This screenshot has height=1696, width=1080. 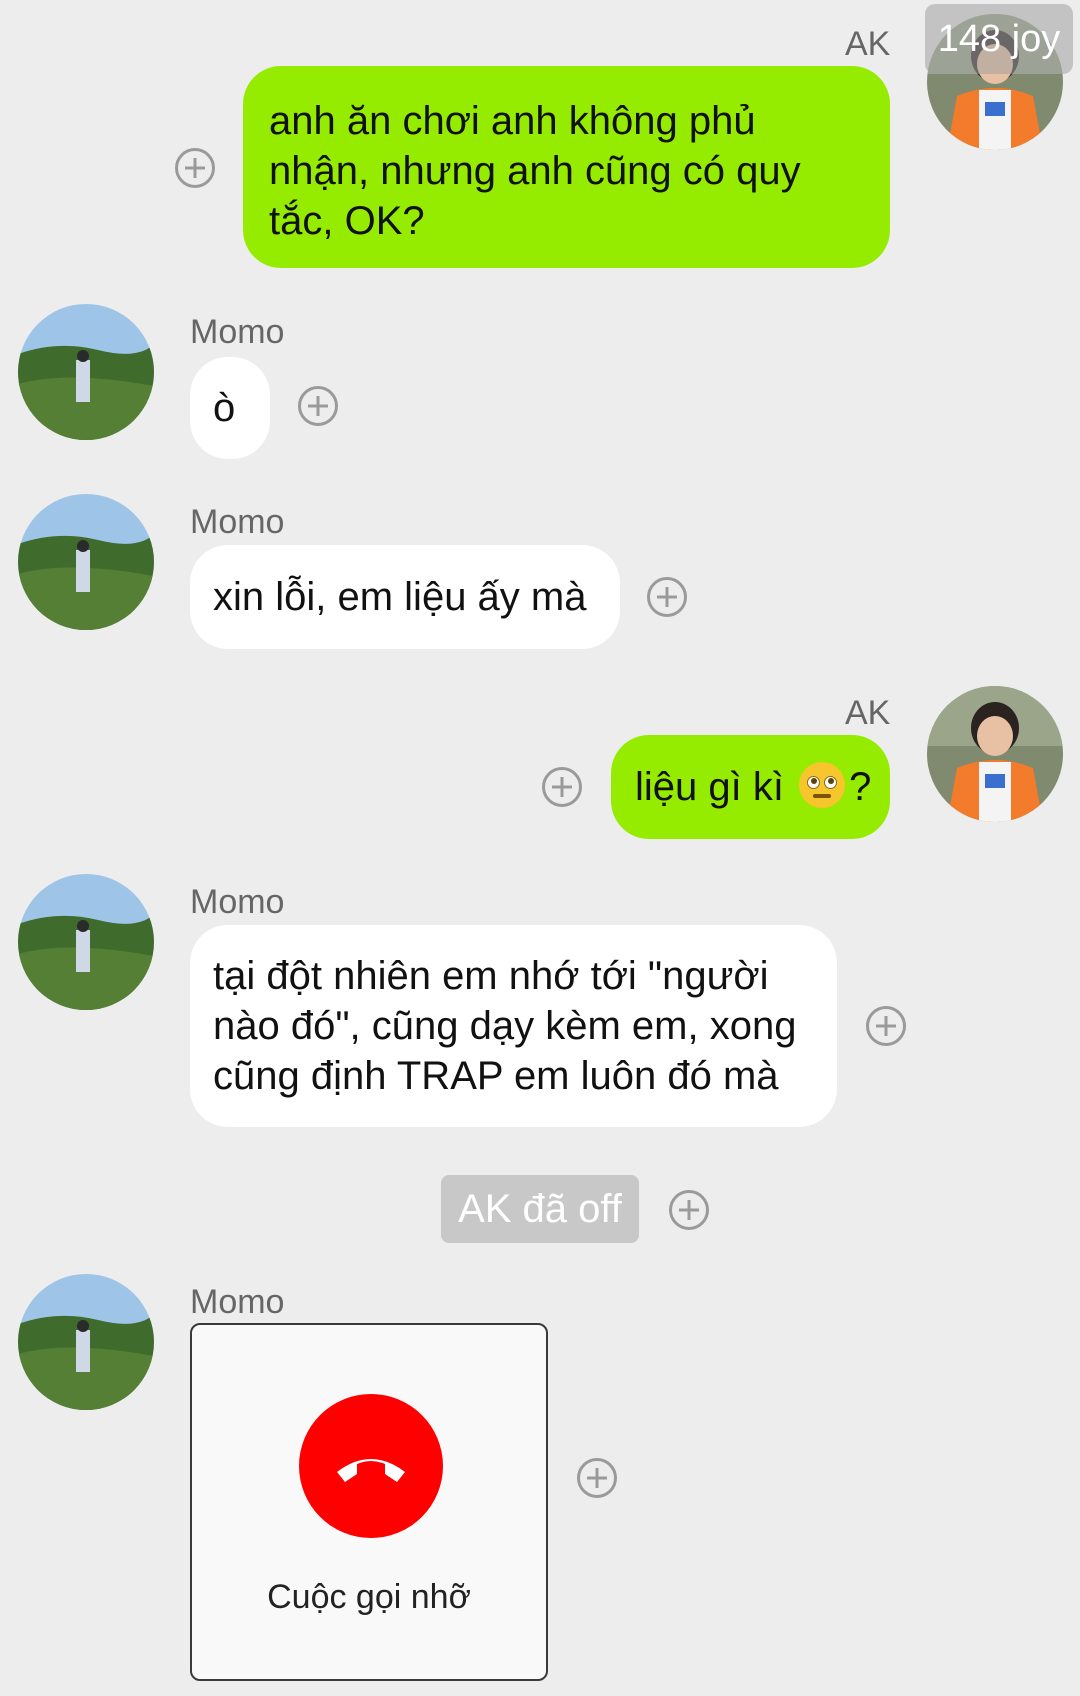 What do you see at coordinates (860, 787) in the screenshot?
I see `message-text: ?` at bounding box center [860, 787].